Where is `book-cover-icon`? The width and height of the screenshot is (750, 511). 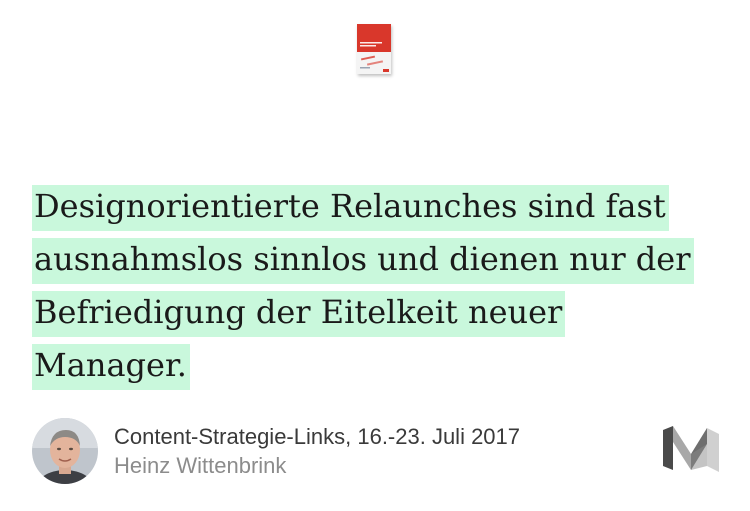
book-cover-icon is located at coordinates (374, 49).